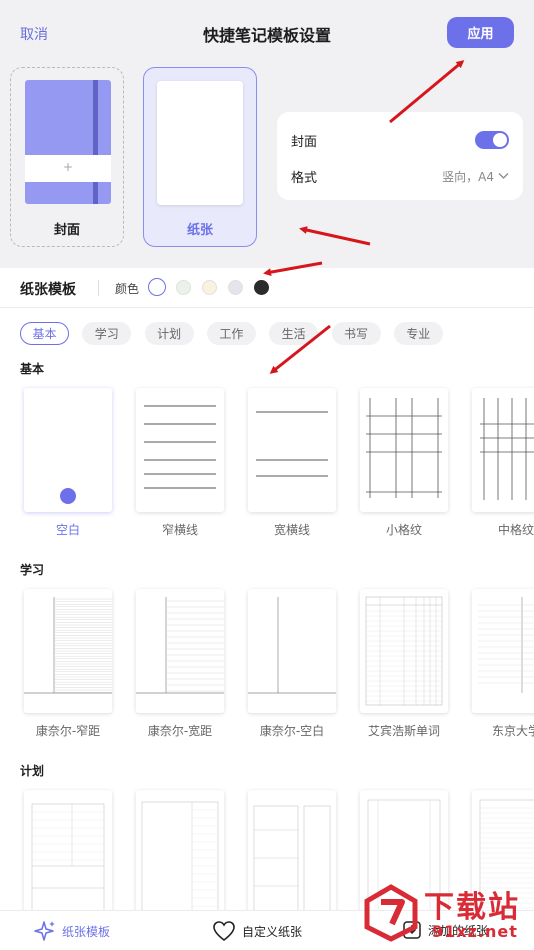  Describe the element at coordinates (48, 290) in the screenshot. I see `template-title: 纸张模板` at that location.